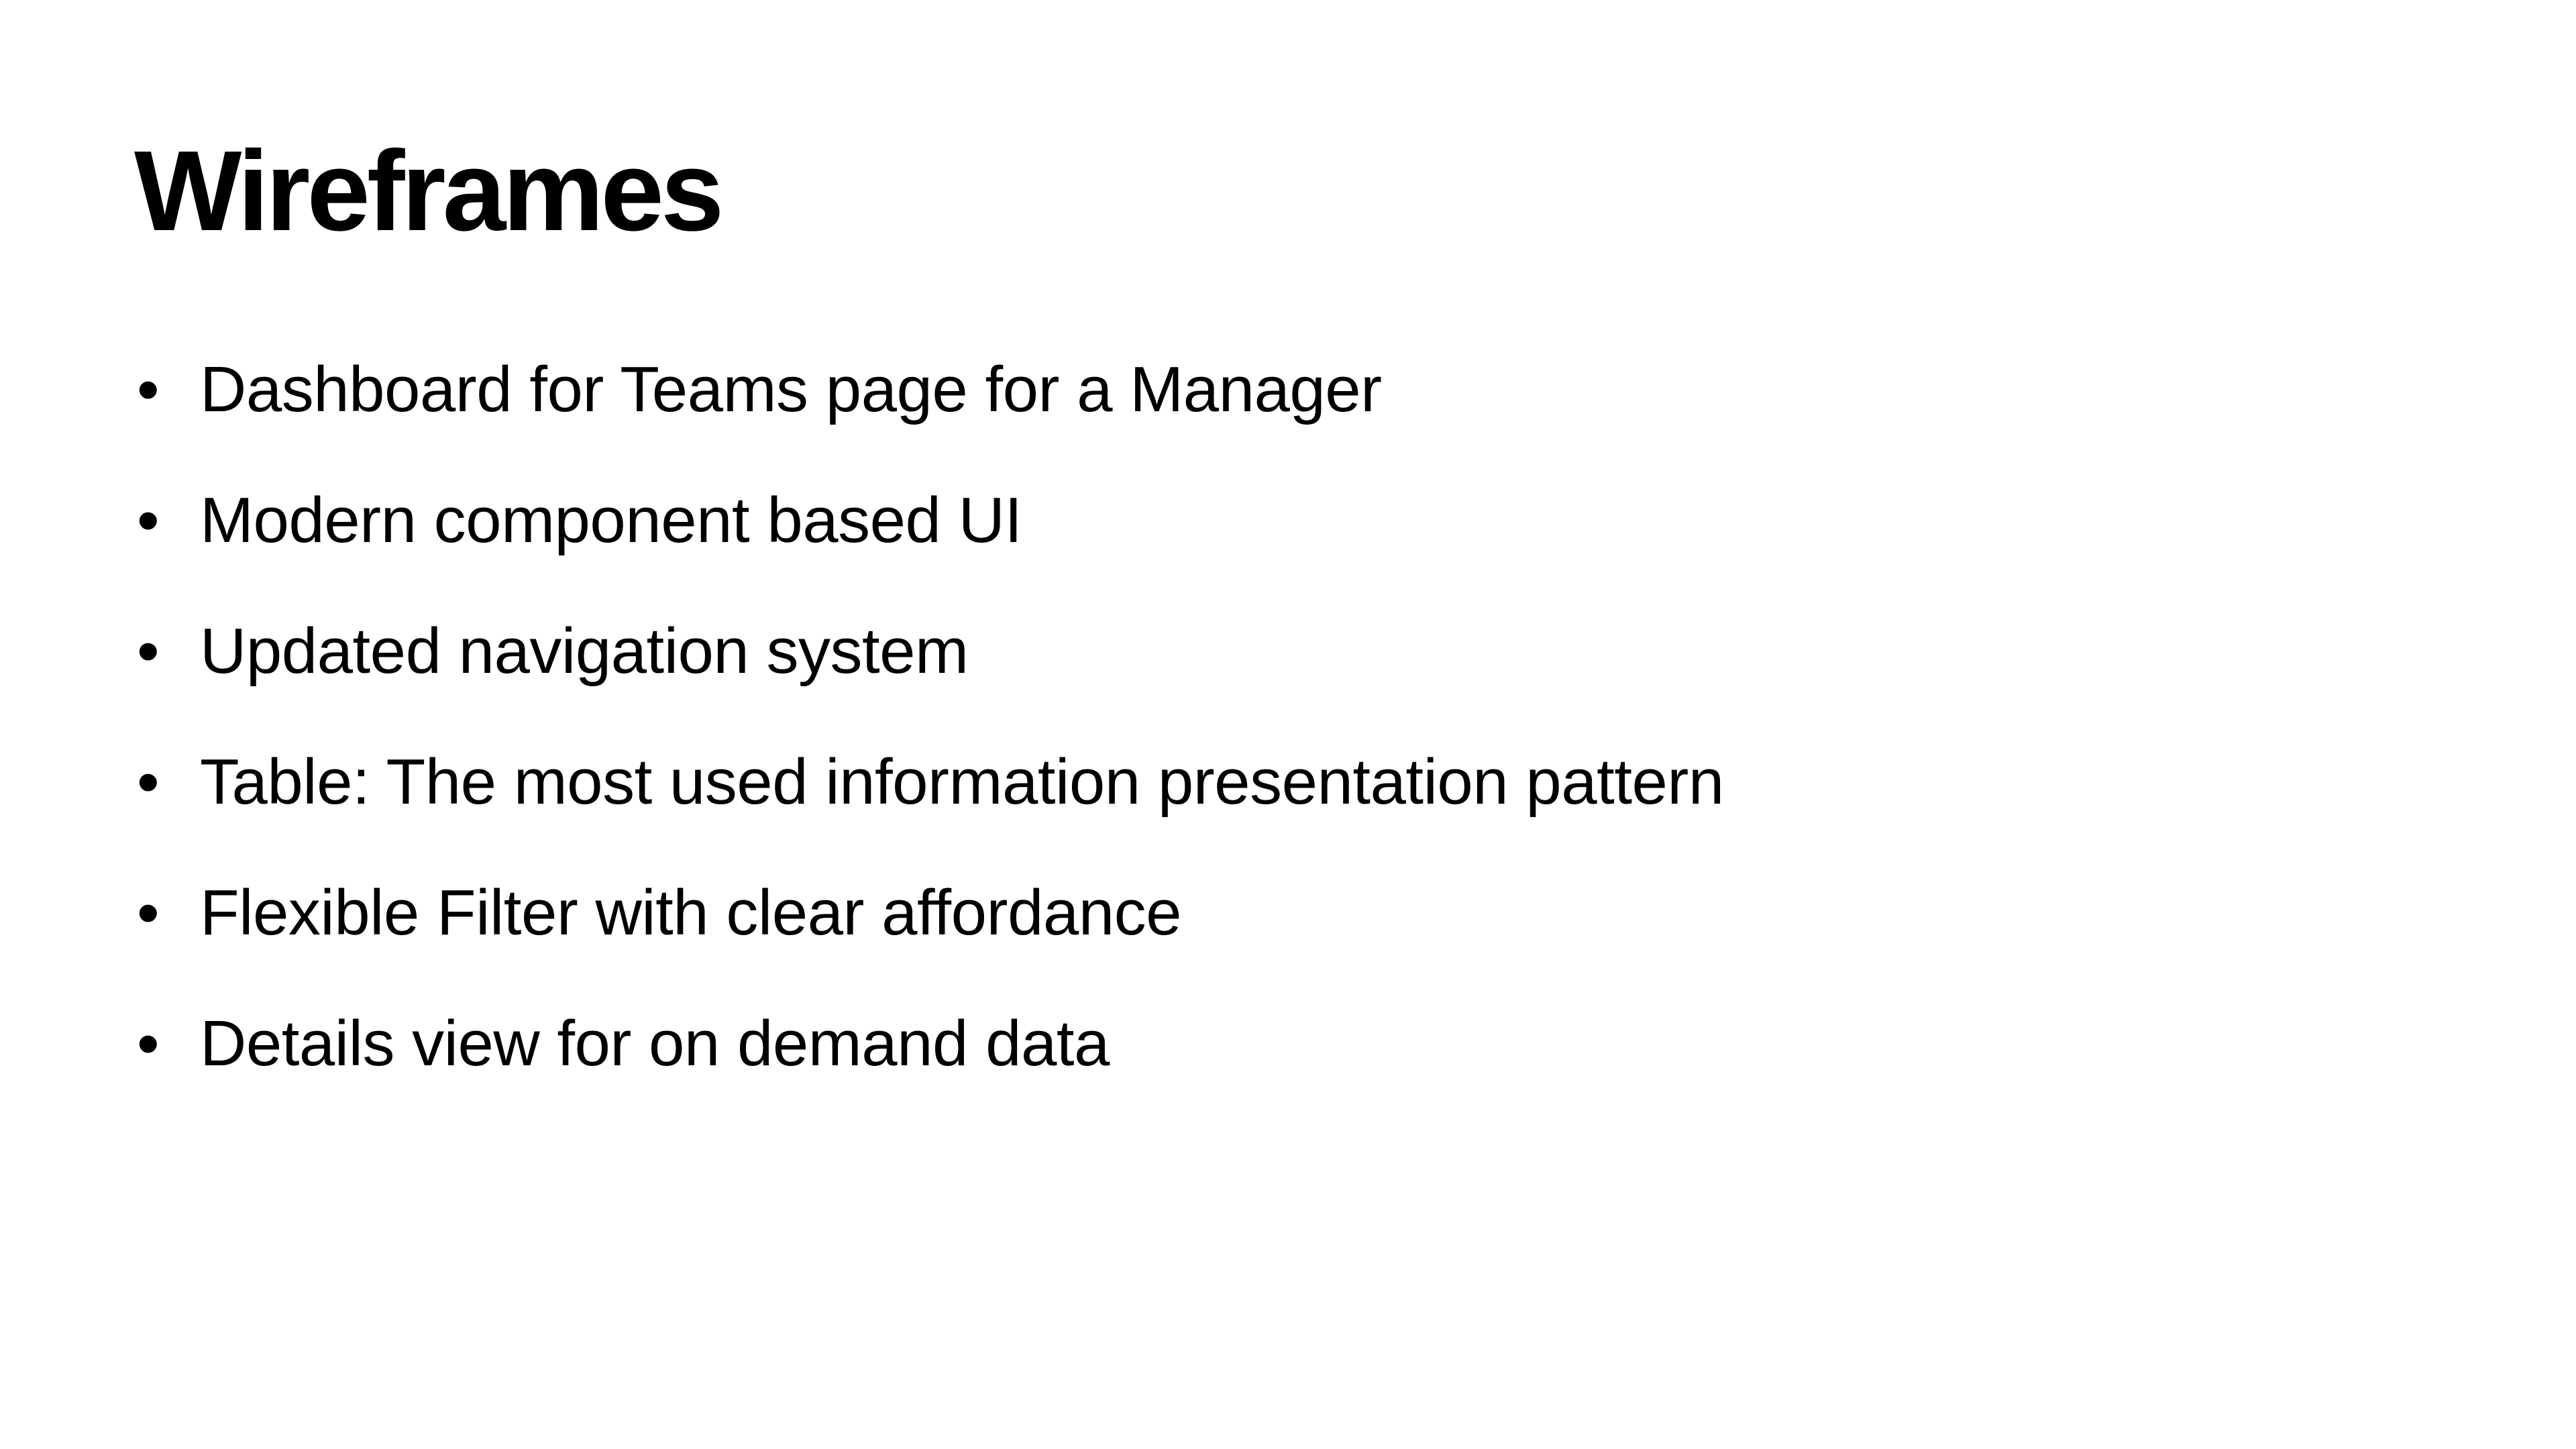 The width and height of the screenshot is (2576, 1449). Describe the element at coordinates (691, 913) in the screenshot. I see `bullet-text: Flexible Filter with clear affordance` at that location.